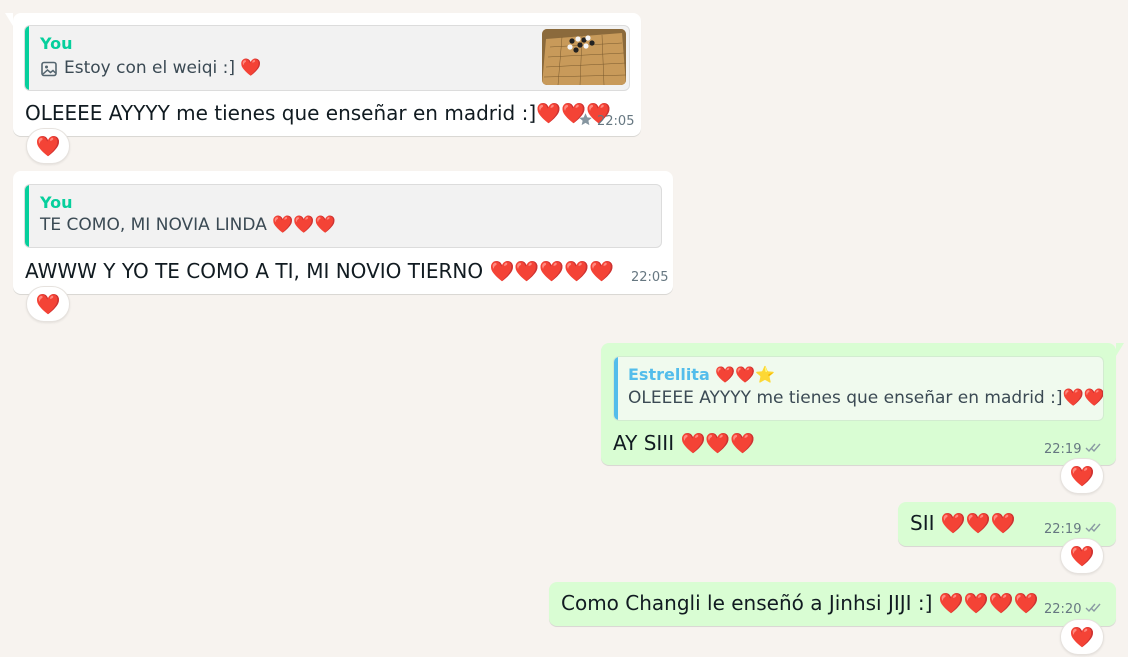 The width and height of the screenshot is (1128, 657). I want to click on message-text: AY SIII ❤️❤️❤️, so click(684, 443).